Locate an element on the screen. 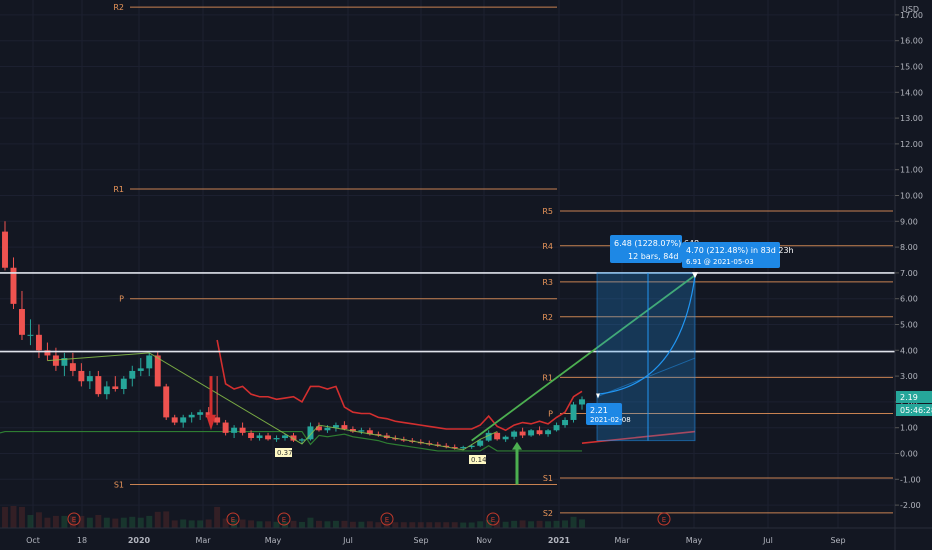 The width and height of the screenshot is (932, 550). y-tick-label: 12.00 is located at coordinates (911, 144).